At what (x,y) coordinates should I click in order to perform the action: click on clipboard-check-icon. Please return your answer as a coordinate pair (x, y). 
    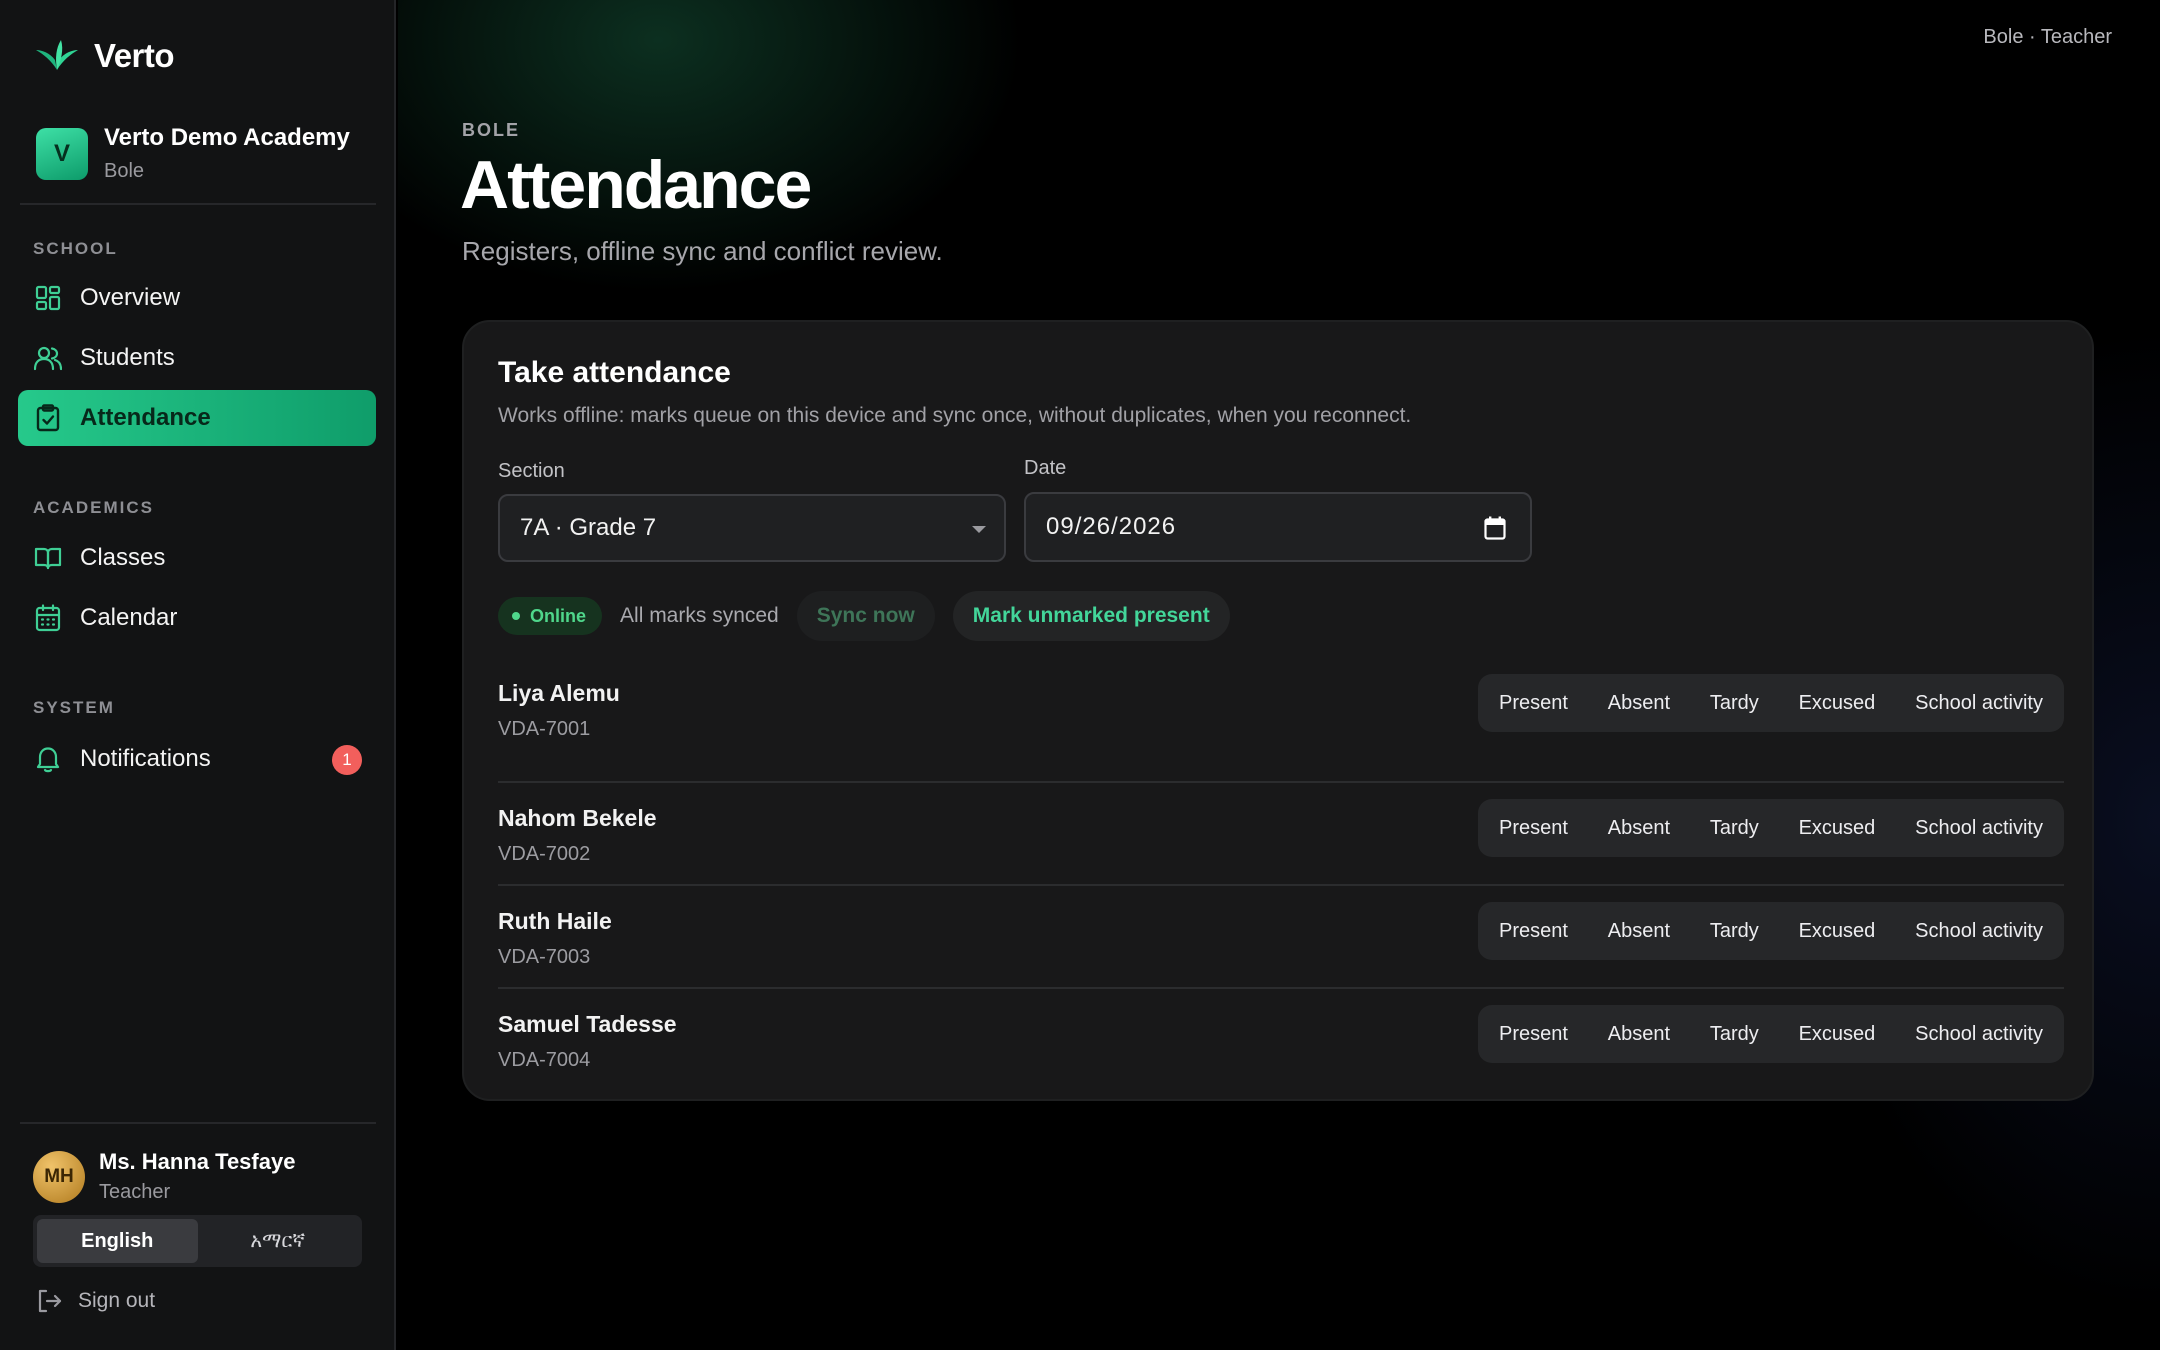
    Looking at the image, I should click on (48, 418).